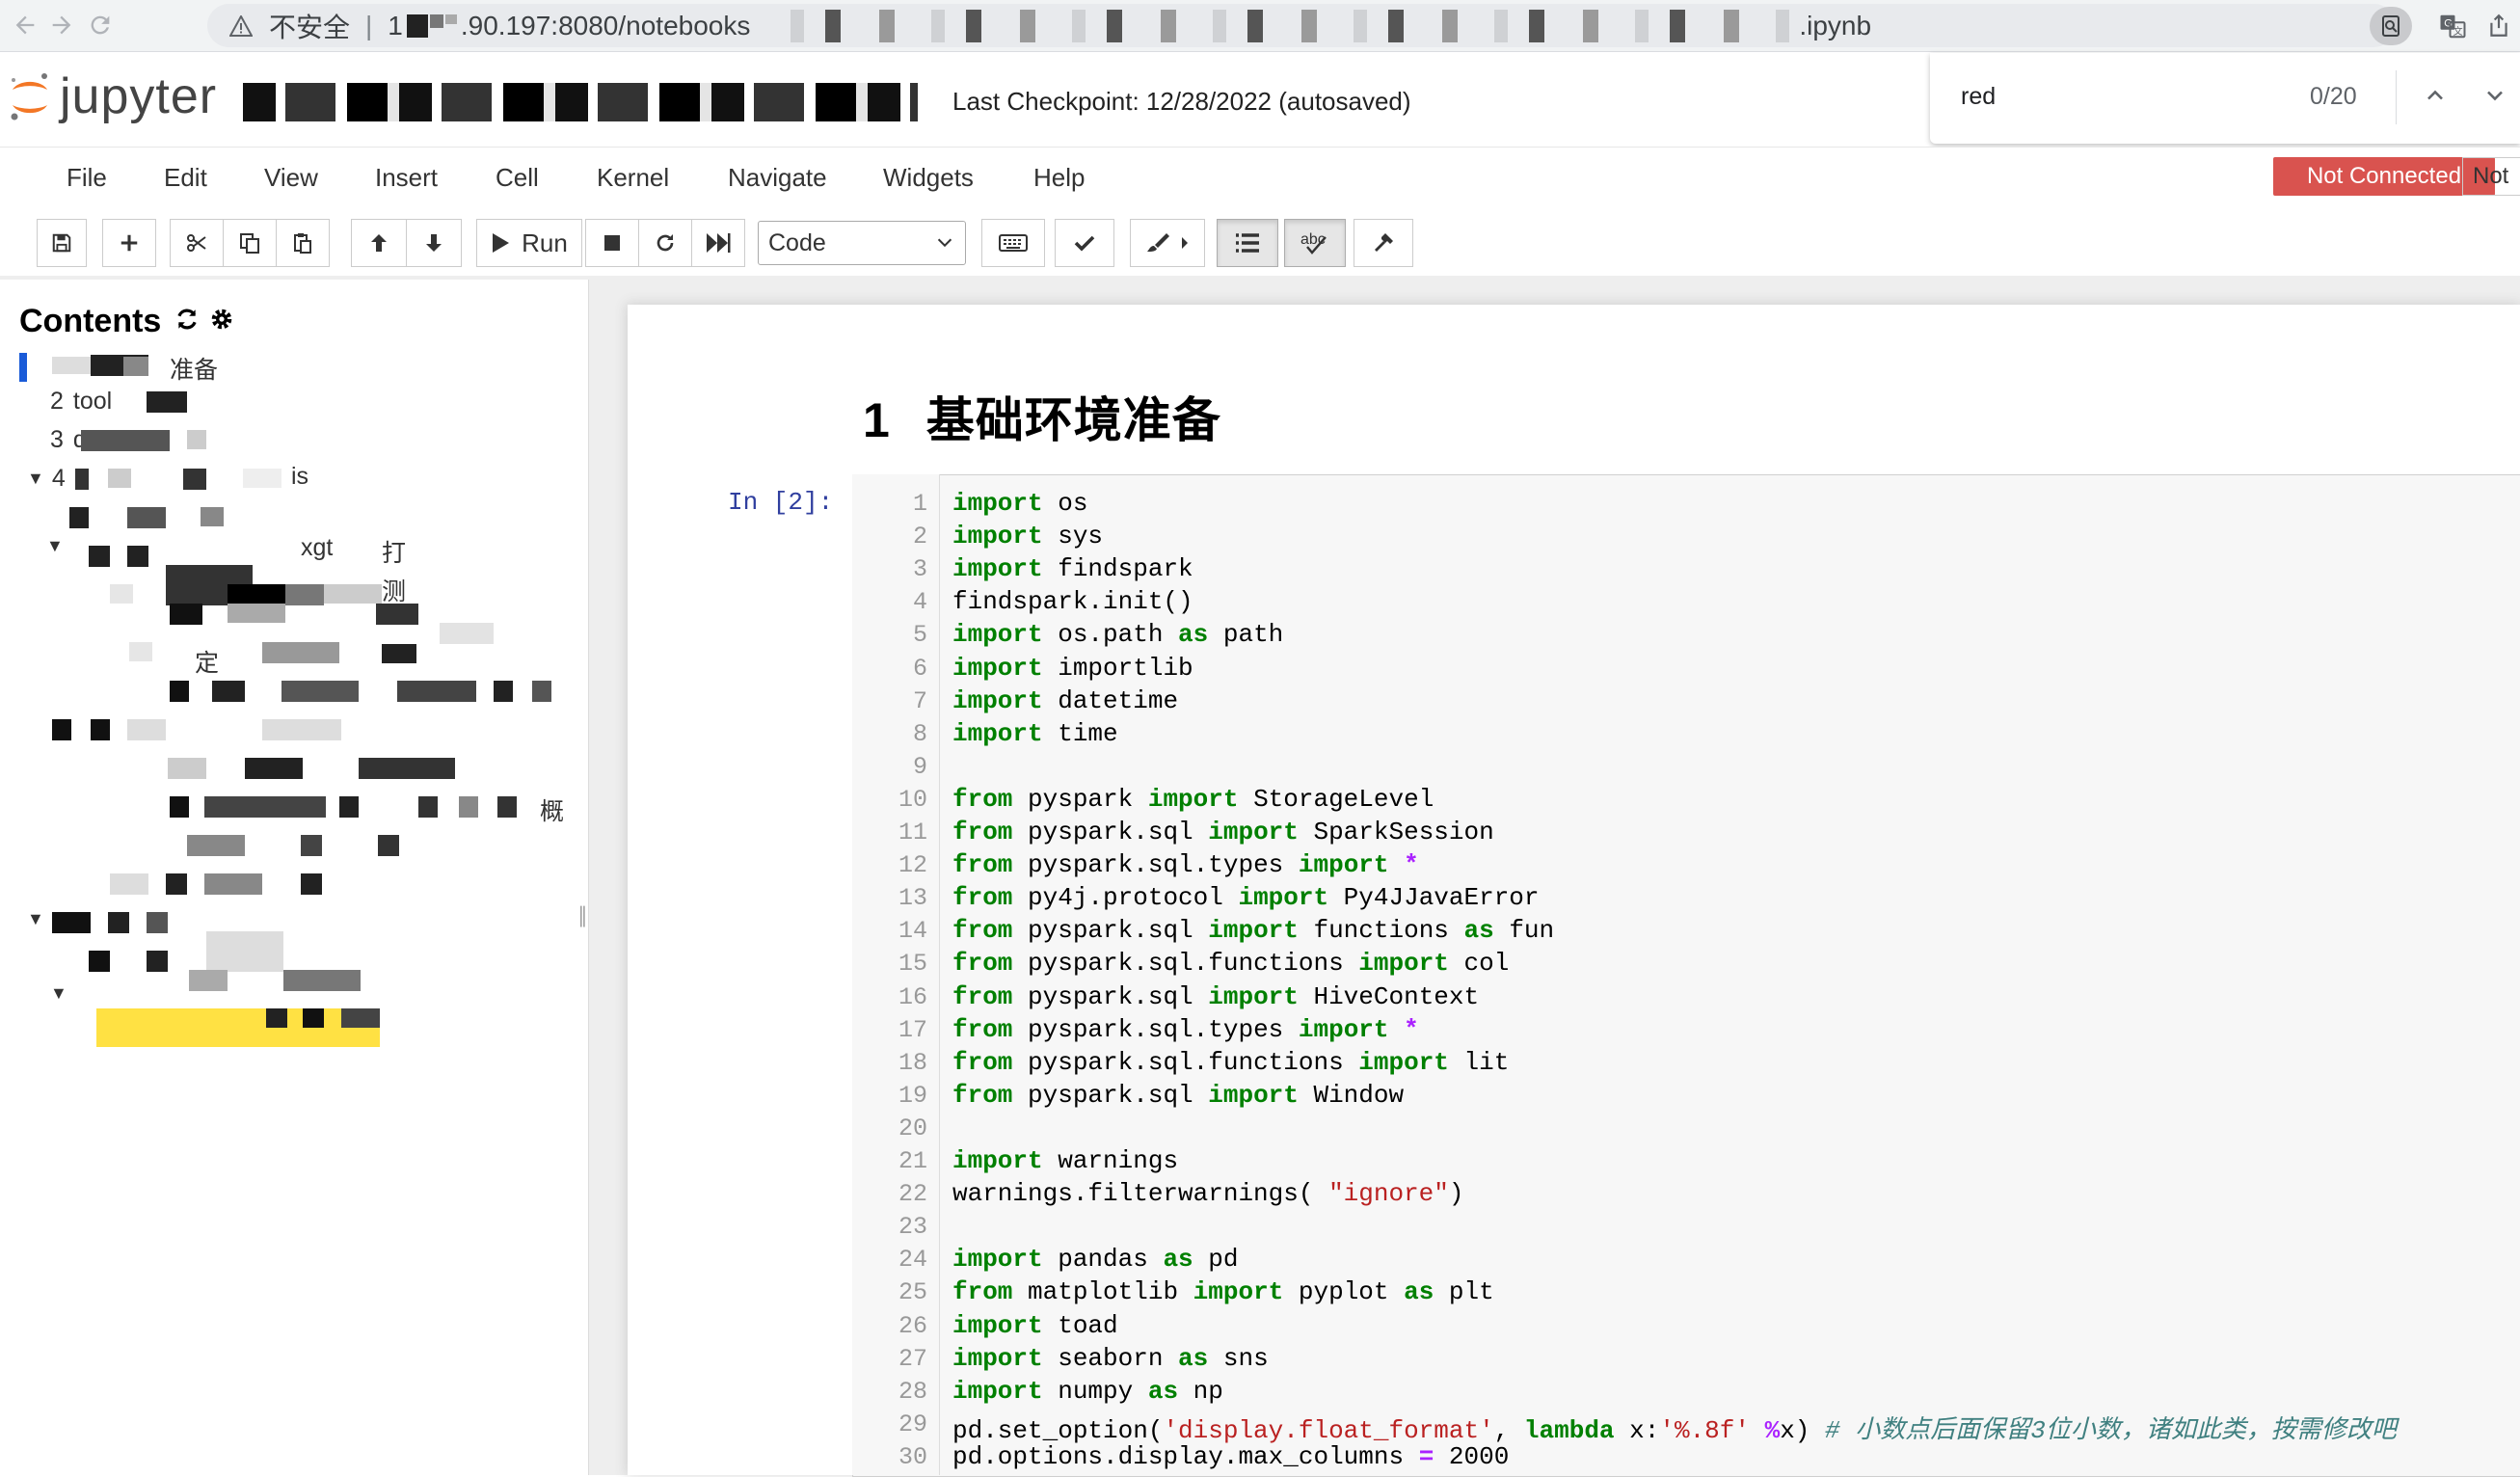 Image resolution: width=2520 pixels, height=1477 pixels. Describe the element at coordinates (913, 1326) in the screenshot. I see `line-number: 26` at that location.